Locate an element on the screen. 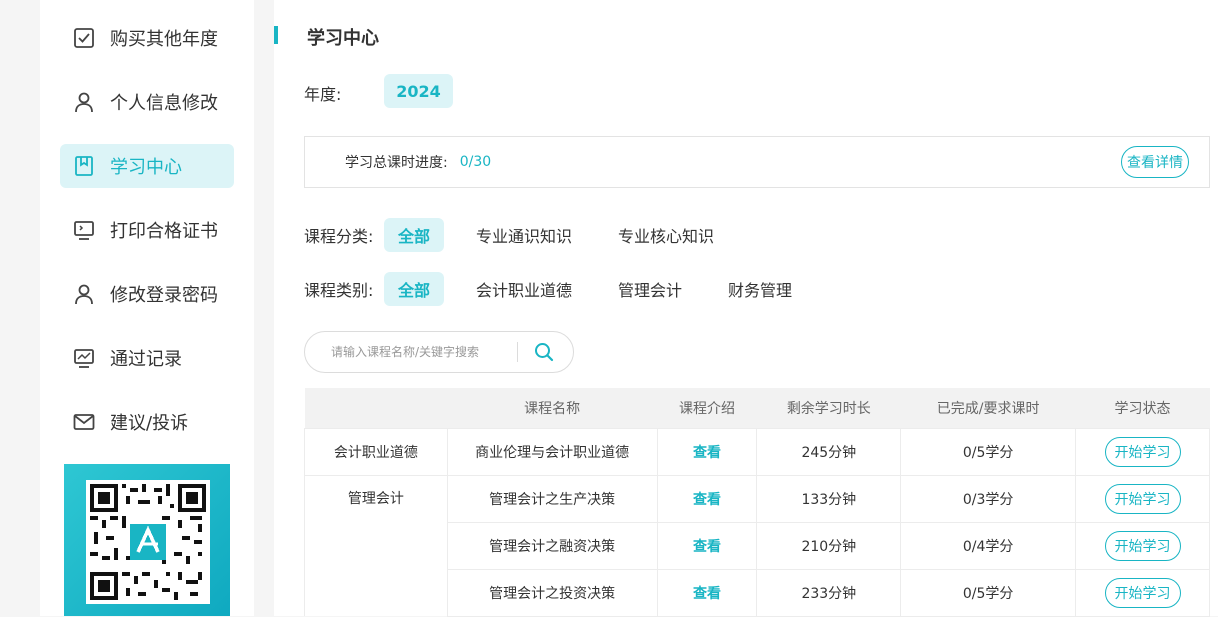 The width and height of the screenshot is (1218, 617). type-option-financial-management: 财务管理 is located at coordinates (760, 289).